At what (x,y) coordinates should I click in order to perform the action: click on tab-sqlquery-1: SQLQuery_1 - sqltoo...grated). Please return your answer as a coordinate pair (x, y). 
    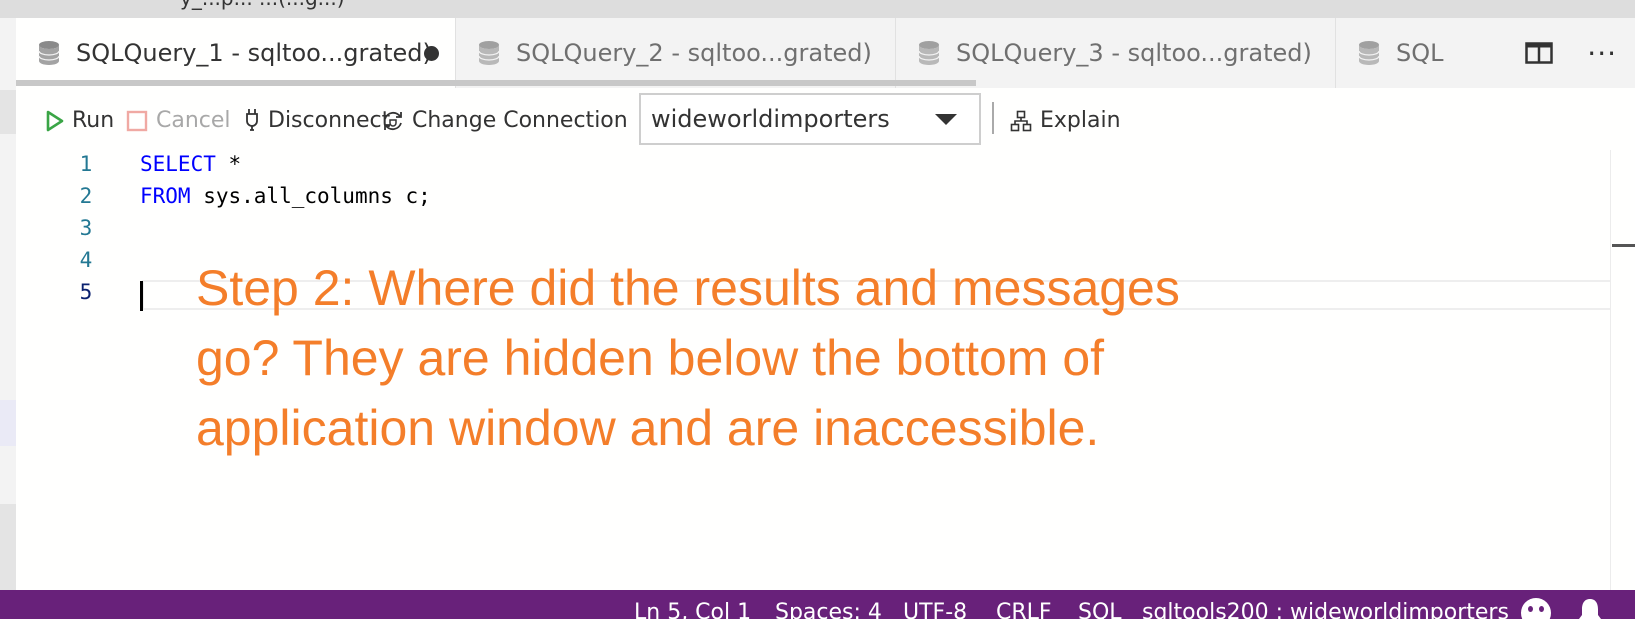
    Looking at the image, I should click on (236, 53).